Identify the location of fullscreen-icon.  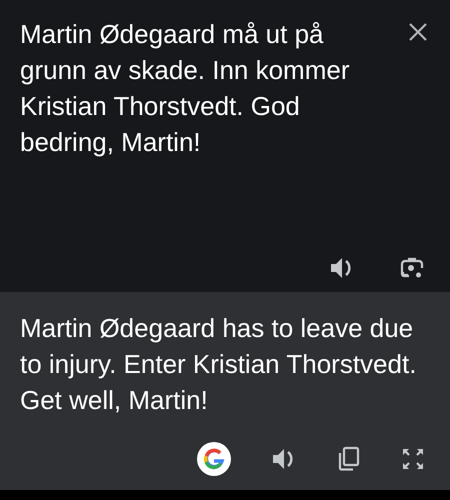
(413, 459).